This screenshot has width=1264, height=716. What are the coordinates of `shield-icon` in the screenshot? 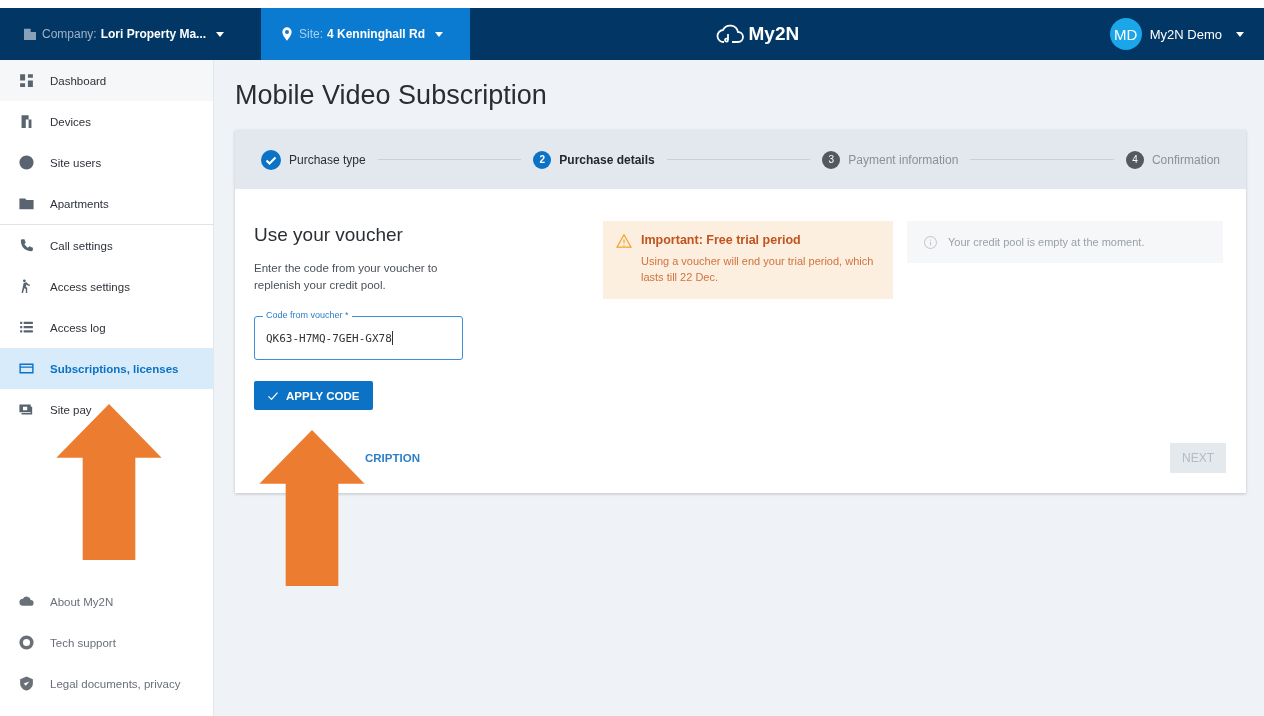 It's located at (26, 683).